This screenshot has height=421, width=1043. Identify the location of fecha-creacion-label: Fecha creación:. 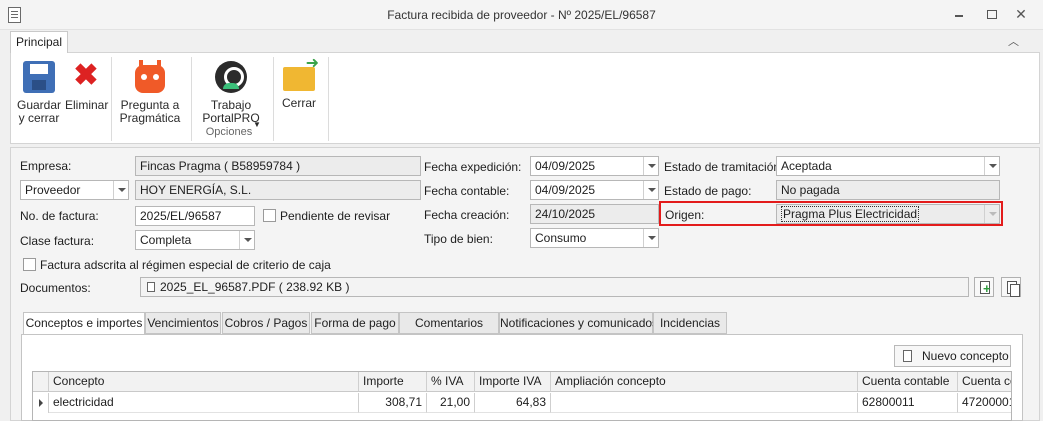
(467, 215).